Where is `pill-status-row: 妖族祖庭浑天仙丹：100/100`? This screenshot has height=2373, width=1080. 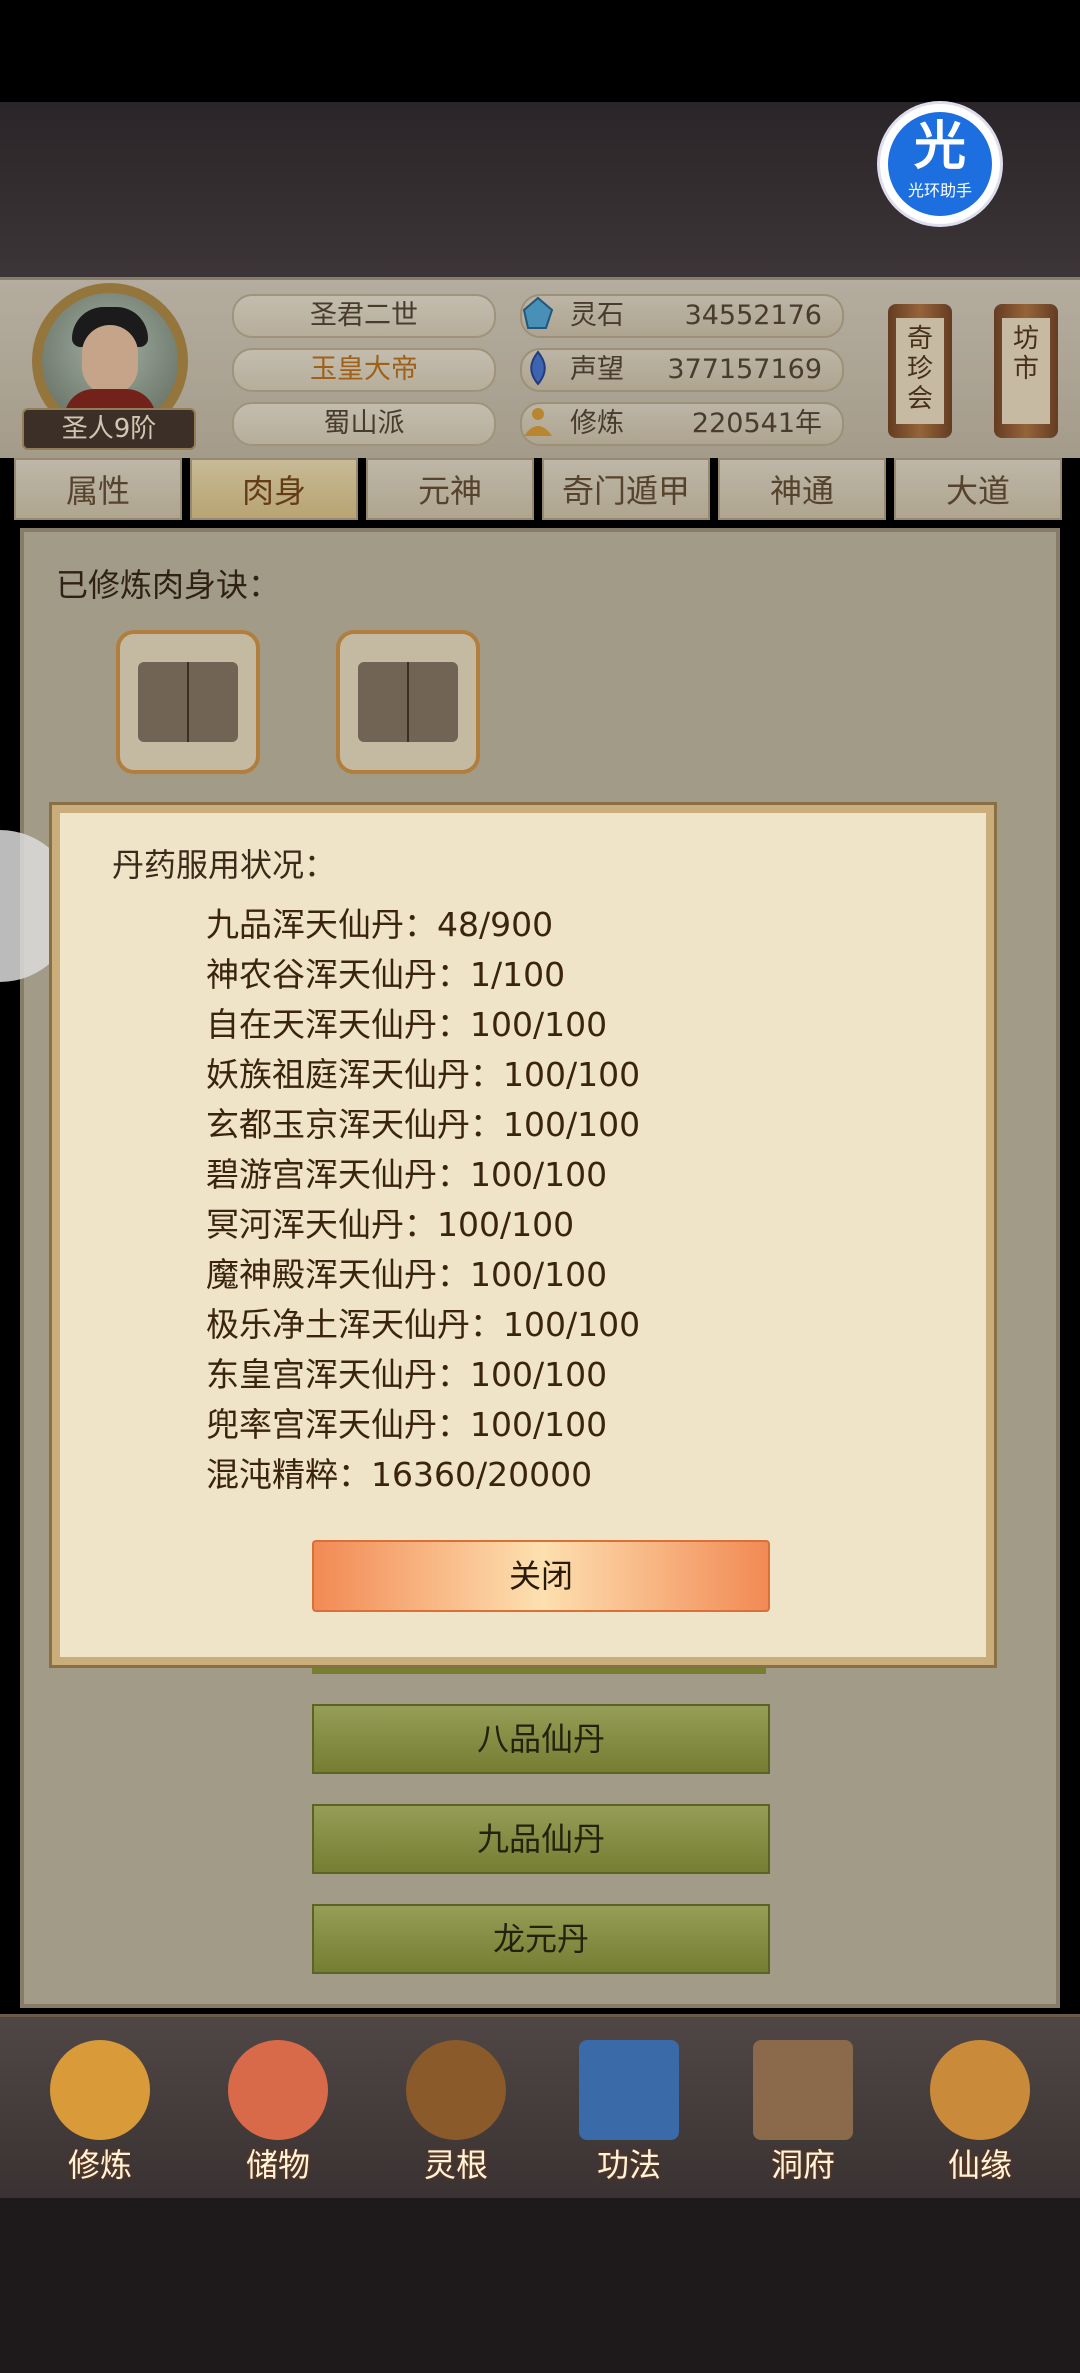 pill-status-row: 妖族祖庭浑天仙丹：100/100 is located at coordinates (423, 1074).